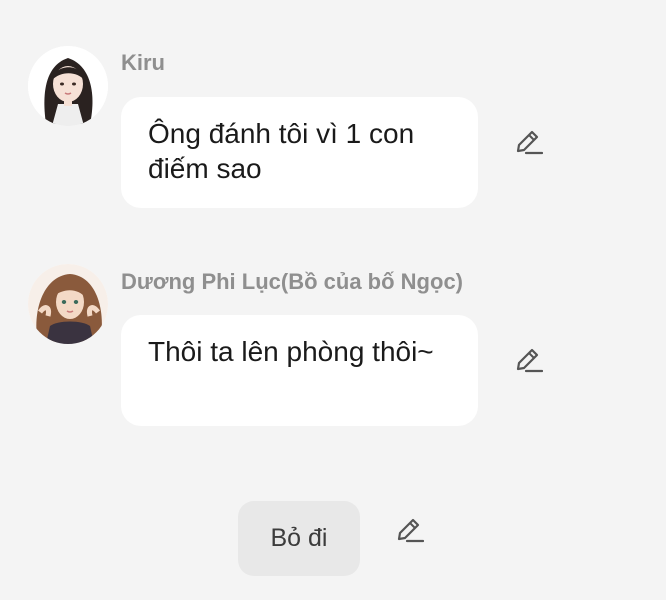 The image size is (666, 600). I want to click on sender-name: Dương Phi Lục(Bồ của bố Ngọc), so click(292, 281).